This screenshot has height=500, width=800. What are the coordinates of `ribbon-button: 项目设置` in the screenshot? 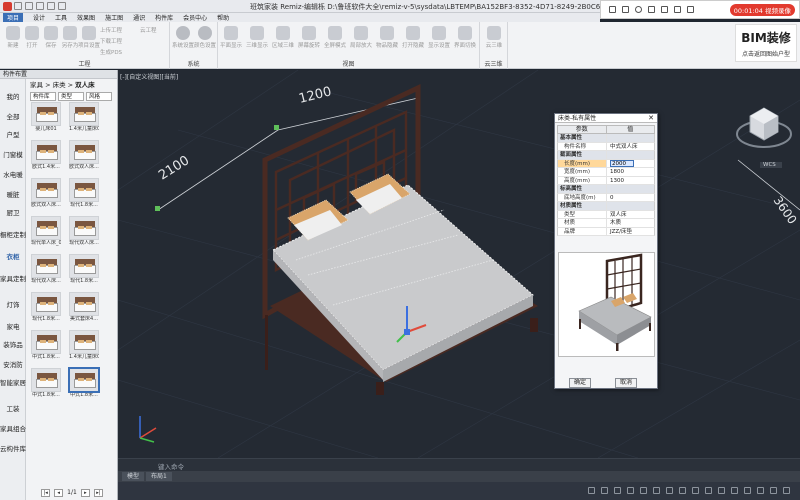 It's located at (89, 37).